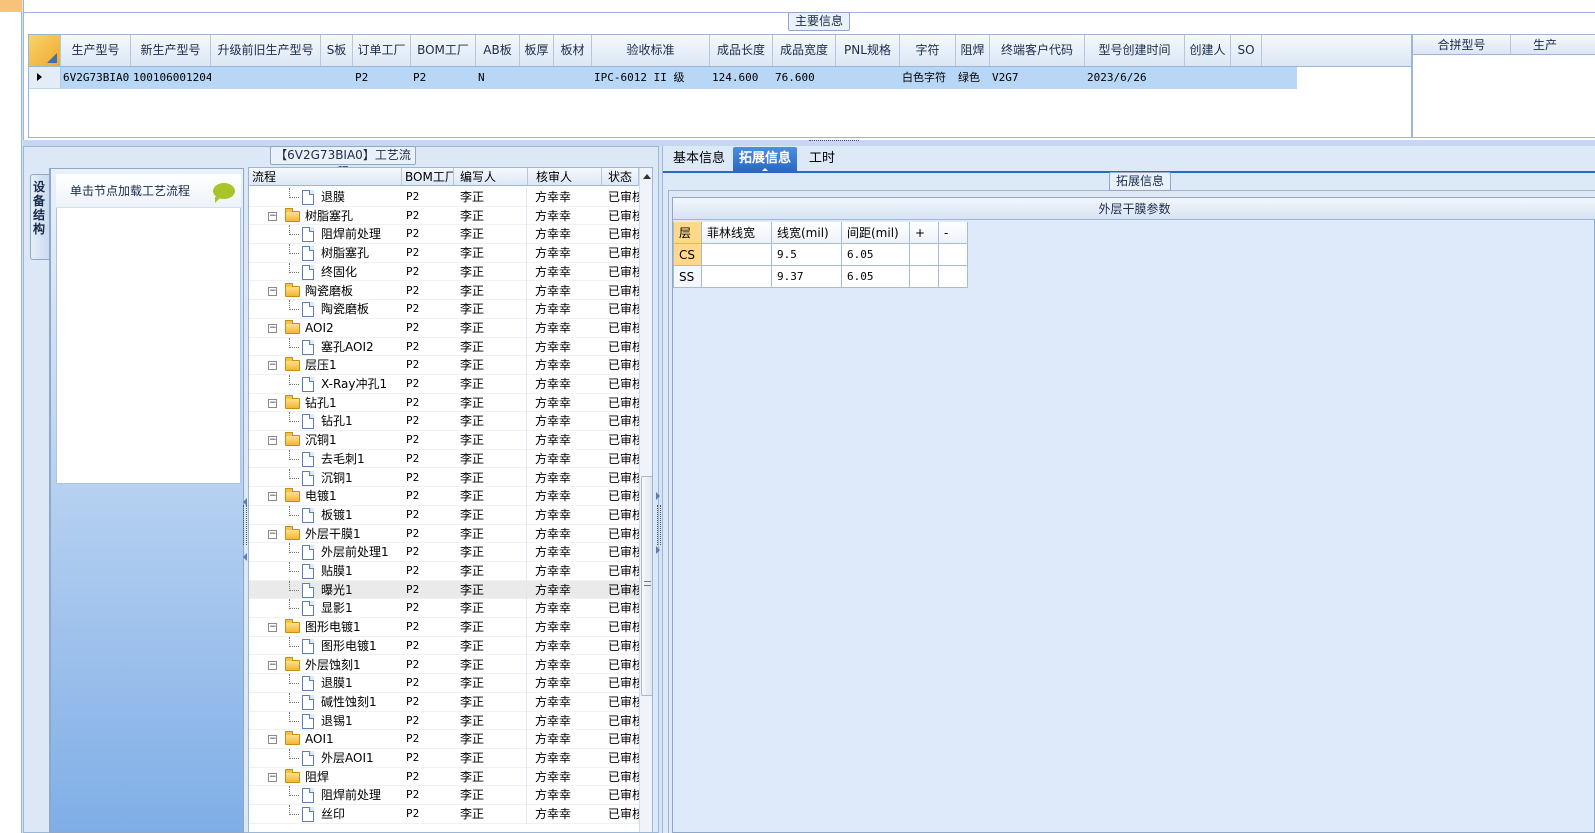 The height and width of the screenshot is (833, 1595). What do you see at coordinates (444, 684) in the screenshot?
I see `tree-row: 退膜1 P2 李正 方幸幸 已审核` at bounding box center [444, 684].